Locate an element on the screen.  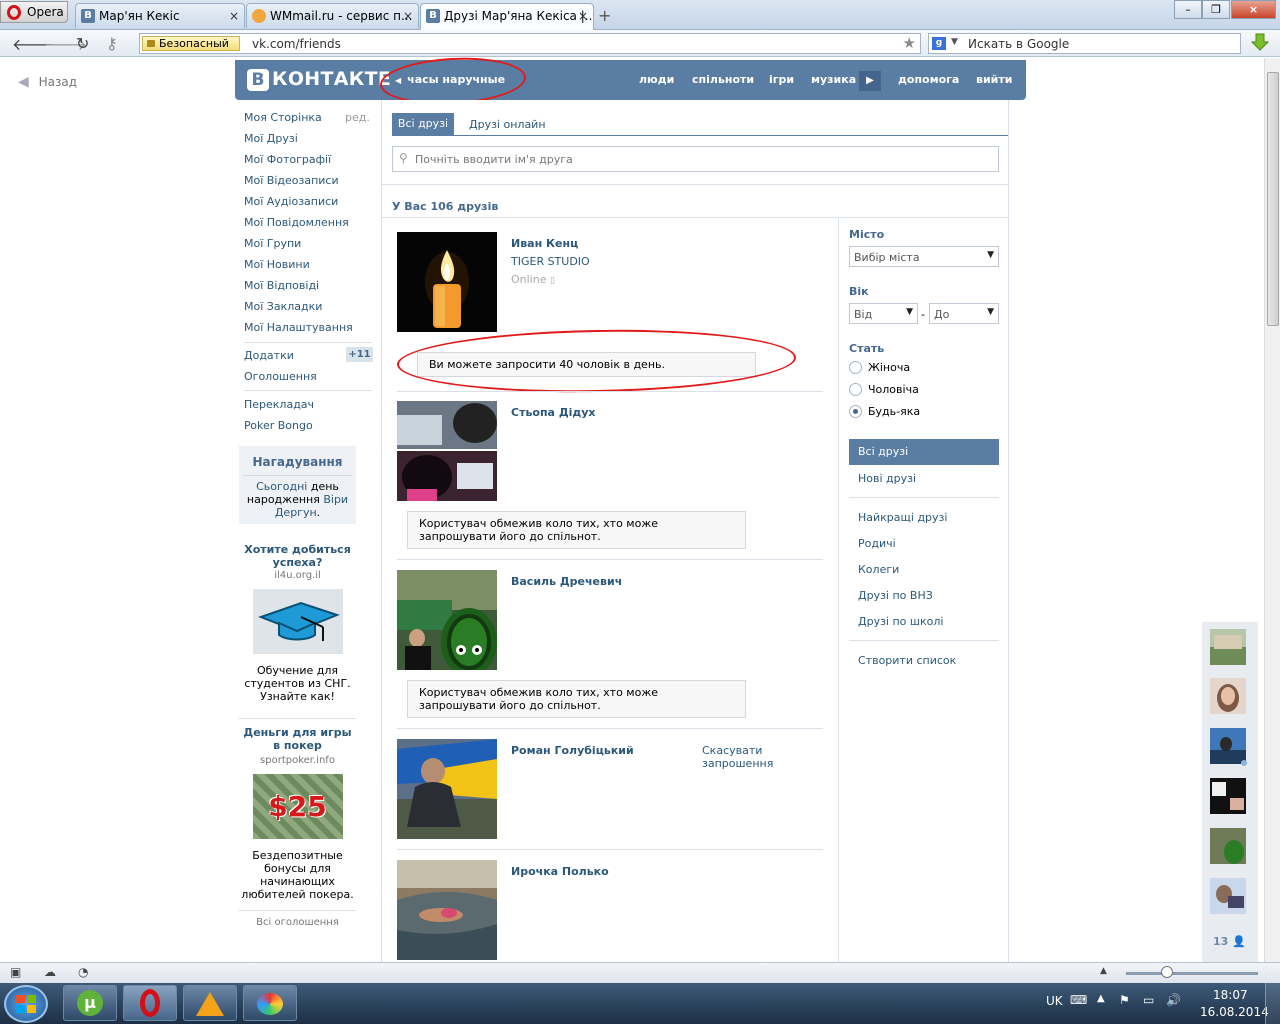
vk-logo-text: КОНТАКТЕ is located at coordinates (331, 79).